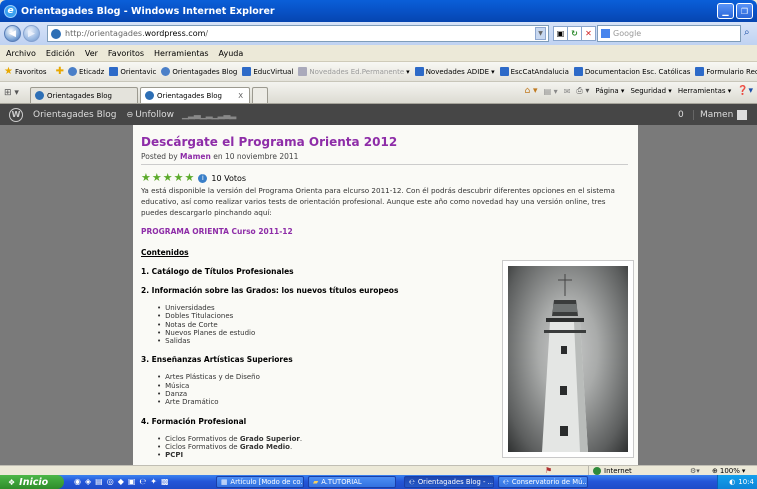 Image resolution: width=757 pixels, height=489 pixels. What do you see at coordinates (567, 91) in the screenshot?
I see `mail-icon: ✉` at bounding box center [567, 91].